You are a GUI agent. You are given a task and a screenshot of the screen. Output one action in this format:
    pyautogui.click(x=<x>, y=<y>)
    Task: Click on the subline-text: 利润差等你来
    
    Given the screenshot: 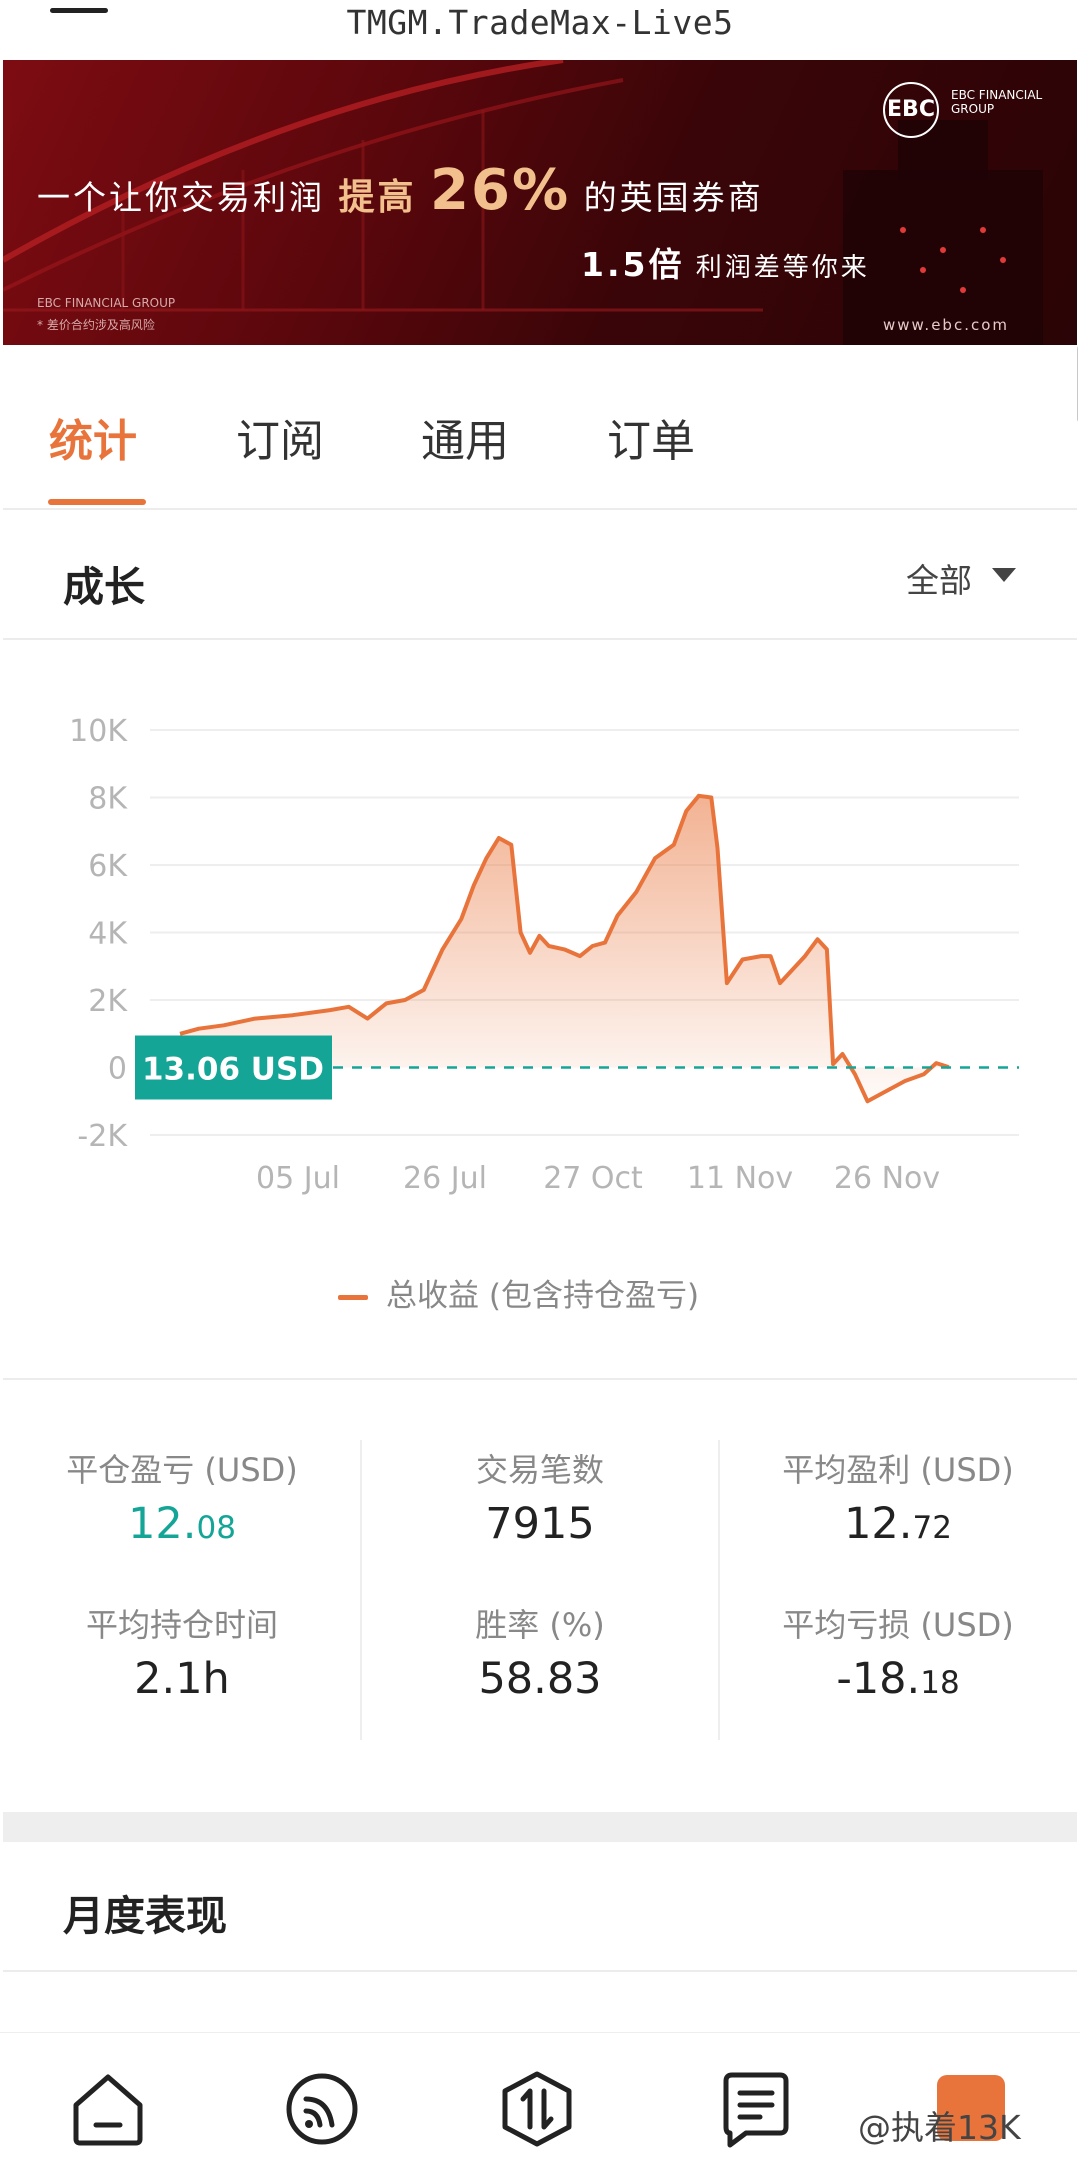 What is the action you would take?
    pyautogui.click(x=782, y=268)
    